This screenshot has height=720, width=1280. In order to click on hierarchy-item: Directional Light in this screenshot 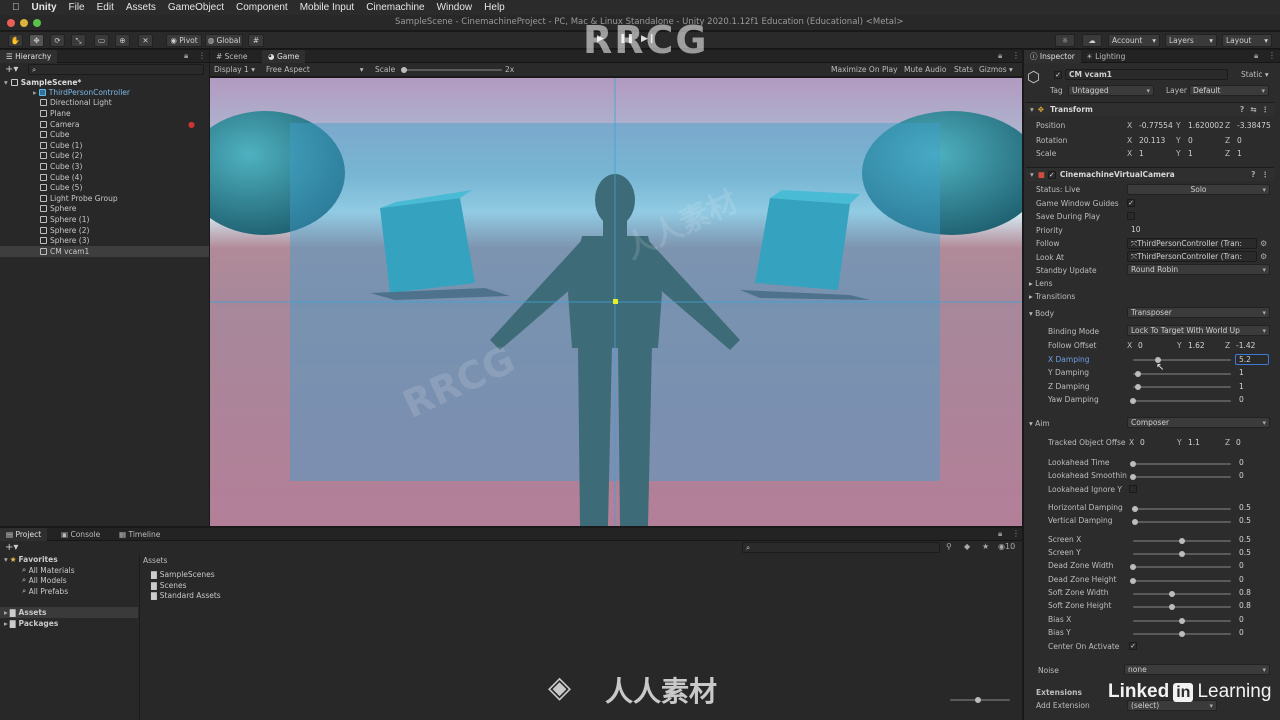, I will do `click(104, 103)`.